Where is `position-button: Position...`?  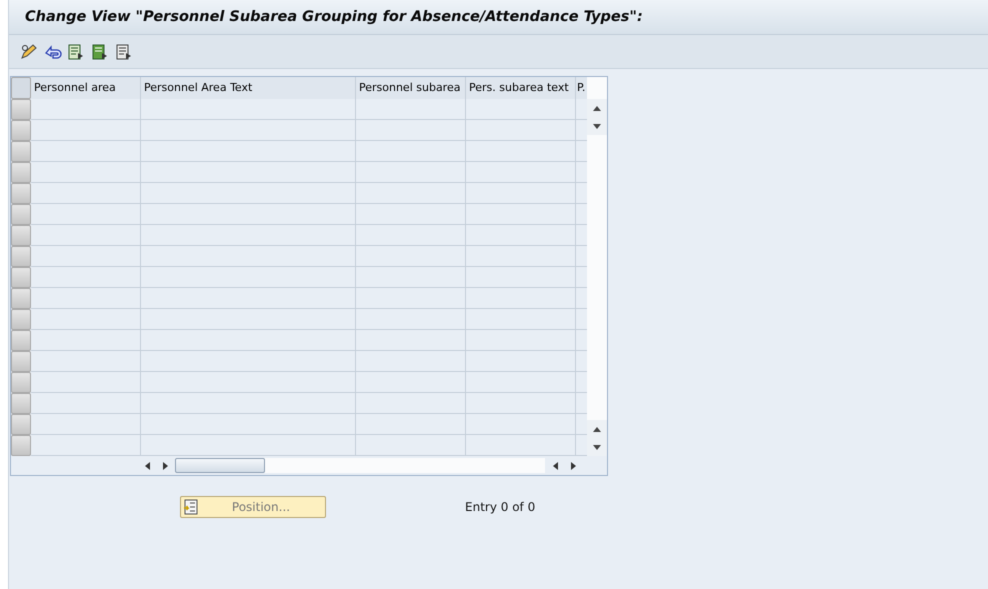 position-button: Position... is located at coordinates (253, 507).